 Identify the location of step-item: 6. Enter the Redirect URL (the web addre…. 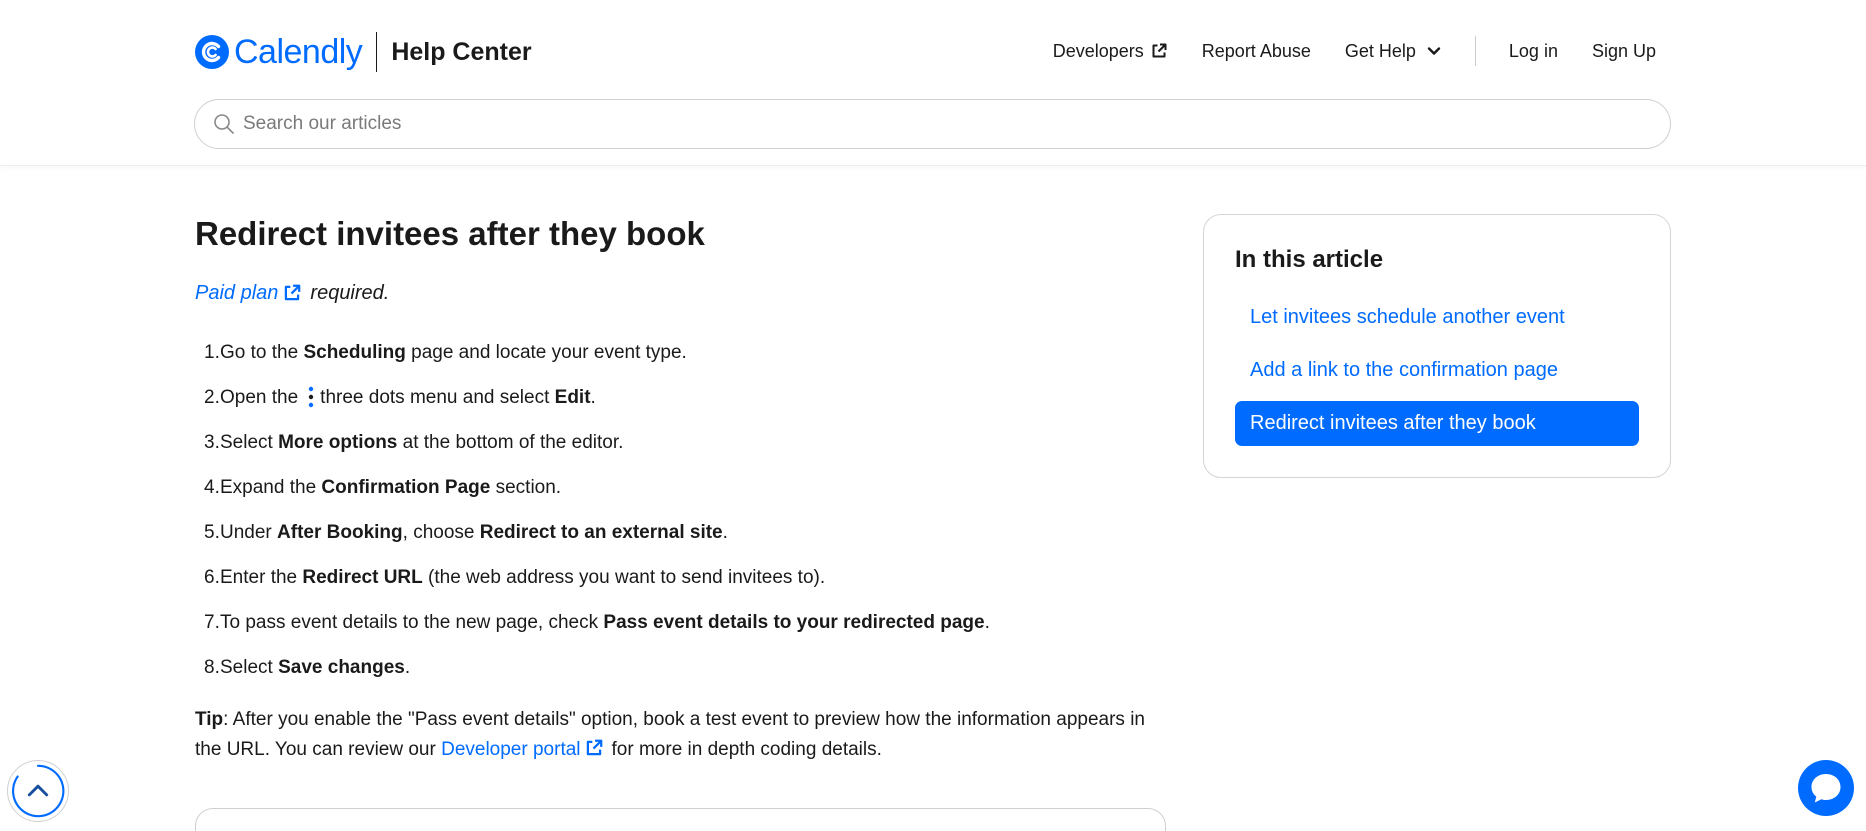
(680, 577).